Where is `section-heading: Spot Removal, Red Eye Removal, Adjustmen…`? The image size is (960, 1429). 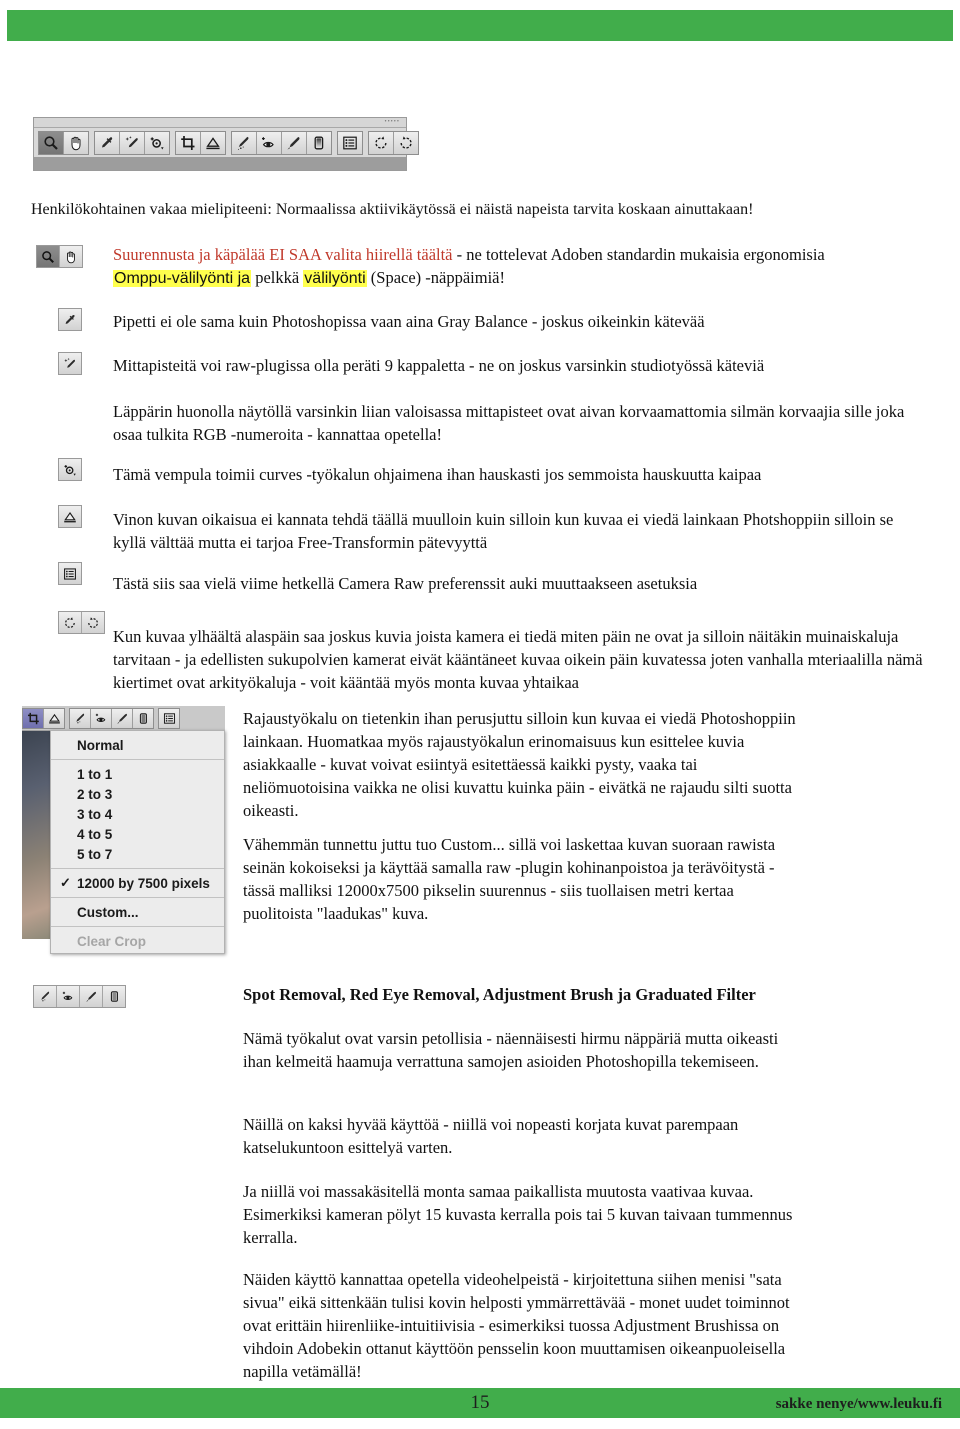
section-heading: Spot Removal, Red Eye Removal, Adjustmen… is located at coordinates (499, 994).